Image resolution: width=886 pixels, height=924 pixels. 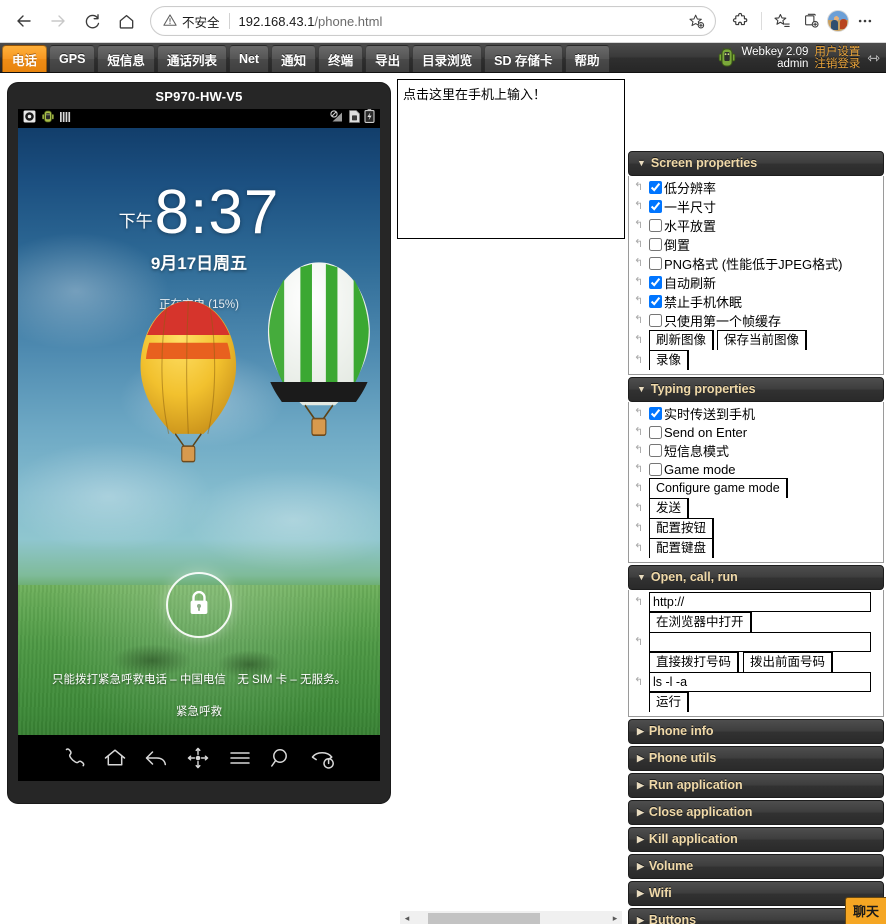 What do you see at coordinates (682, 340) in the screenshot?
I see `refresh-image-button: 刷新图像` at bounding box center [682, 340].